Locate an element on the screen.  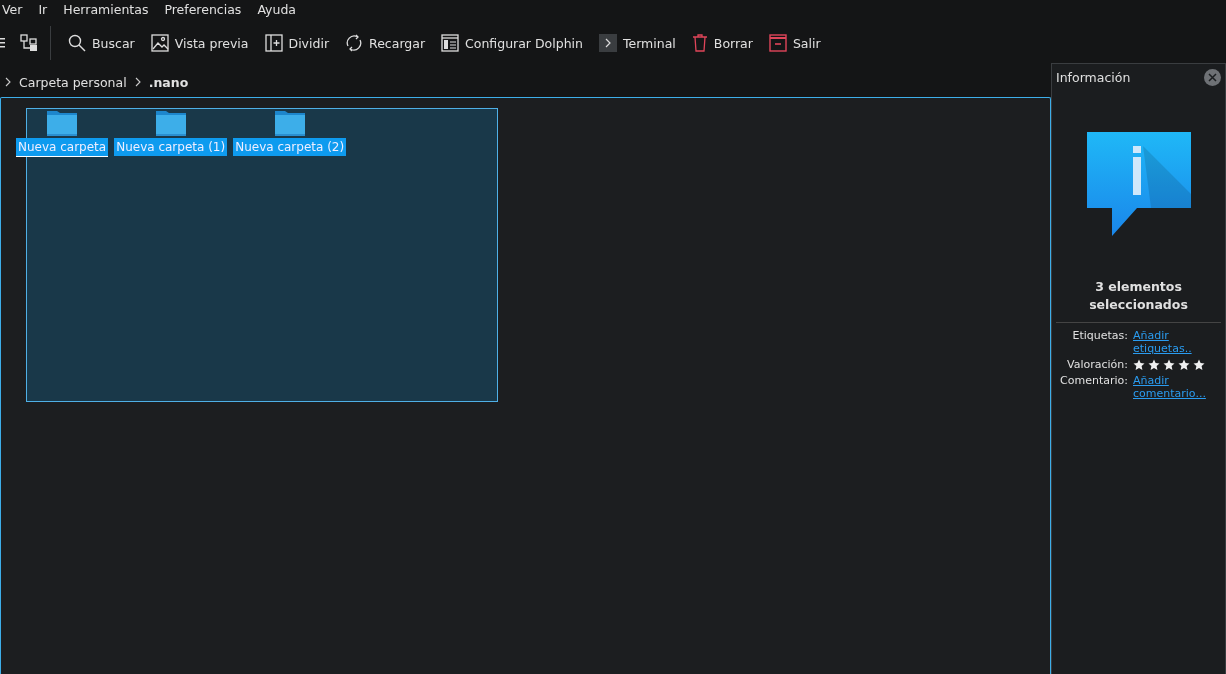
tree-view-icon is located at coordinates (29, 43).